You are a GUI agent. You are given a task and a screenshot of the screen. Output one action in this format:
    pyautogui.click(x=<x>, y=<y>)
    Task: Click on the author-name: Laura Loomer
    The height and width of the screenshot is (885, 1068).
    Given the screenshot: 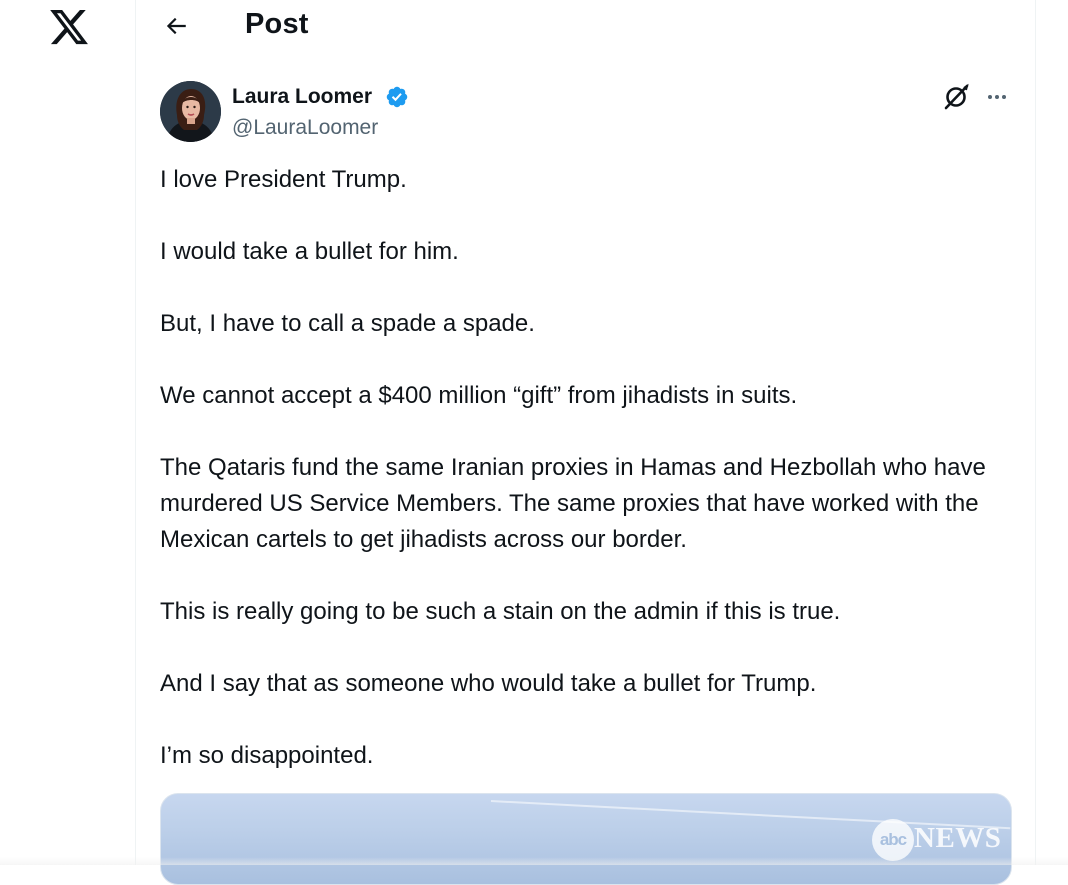 What is the action you would take?
    pyautogui.click(x=302, y=97)
    